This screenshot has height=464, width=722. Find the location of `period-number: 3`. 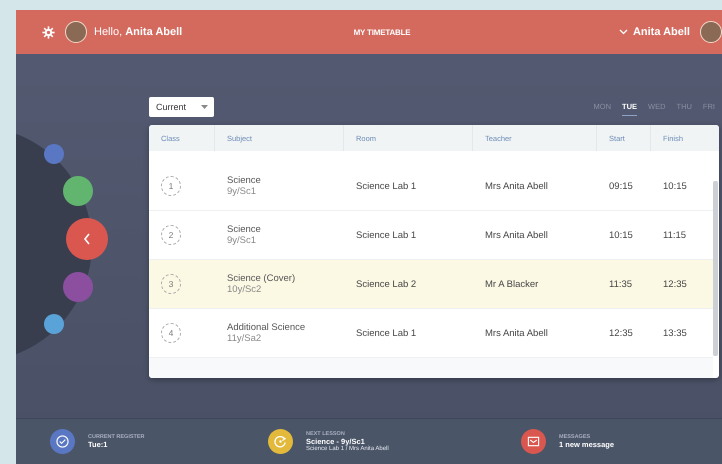

period-number: 3 is located at coordinates (171, 284).